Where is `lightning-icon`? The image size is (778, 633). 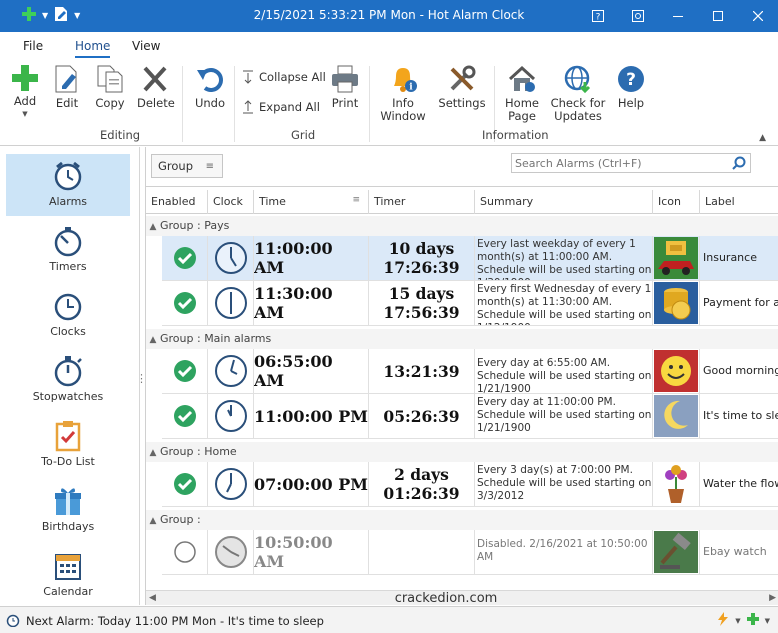 lightning-icon is located at coordinates (723, 620).